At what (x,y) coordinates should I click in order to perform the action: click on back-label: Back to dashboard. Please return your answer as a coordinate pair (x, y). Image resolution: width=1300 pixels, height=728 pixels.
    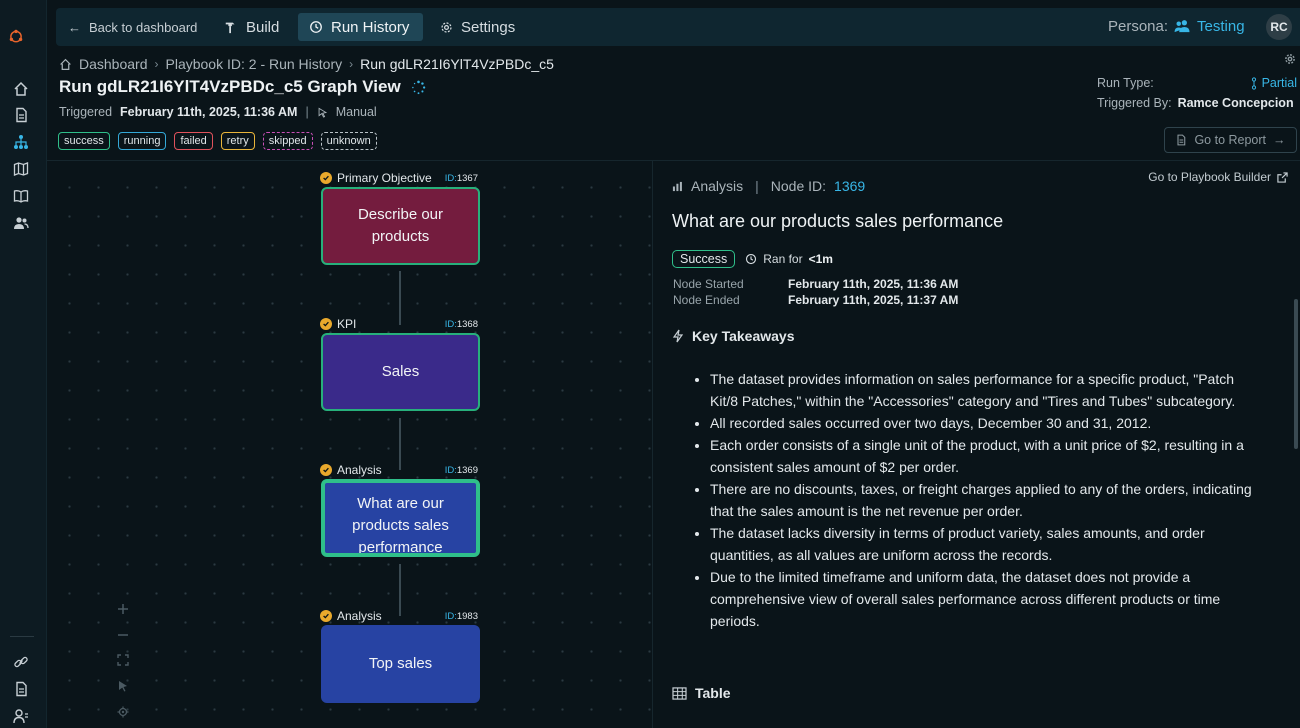
    Looking at the image, I should click on (143, 27).